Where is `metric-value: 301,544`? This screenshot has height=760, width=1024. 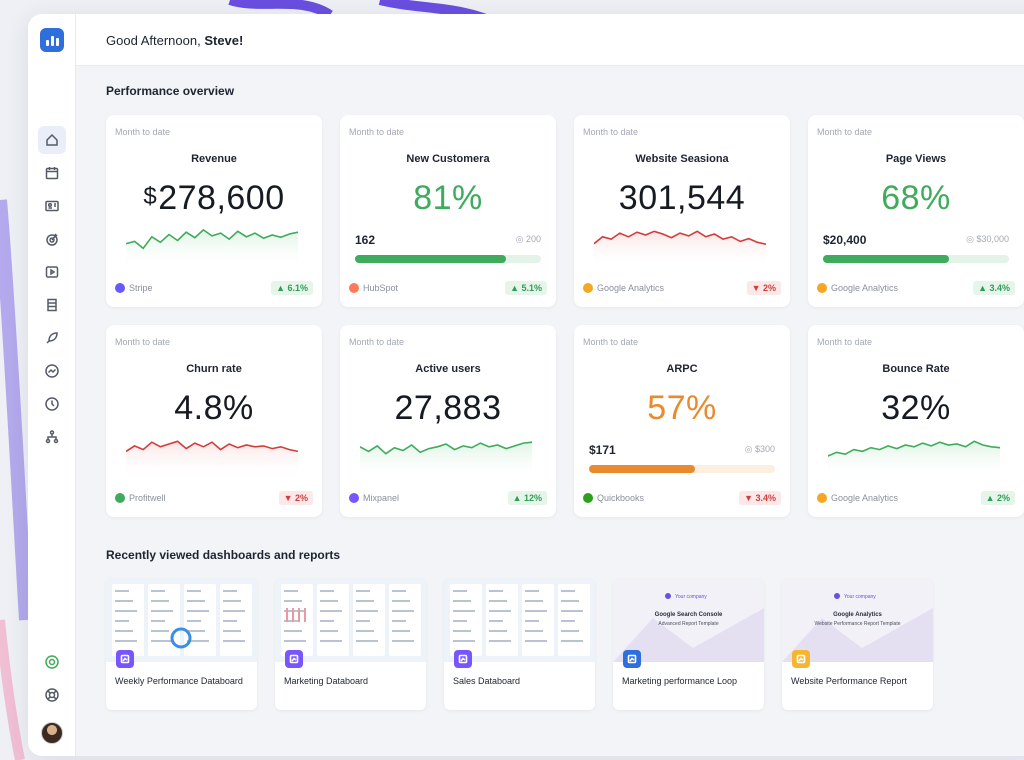
metric-value: 301,544 is located at coordinates (682, 198).